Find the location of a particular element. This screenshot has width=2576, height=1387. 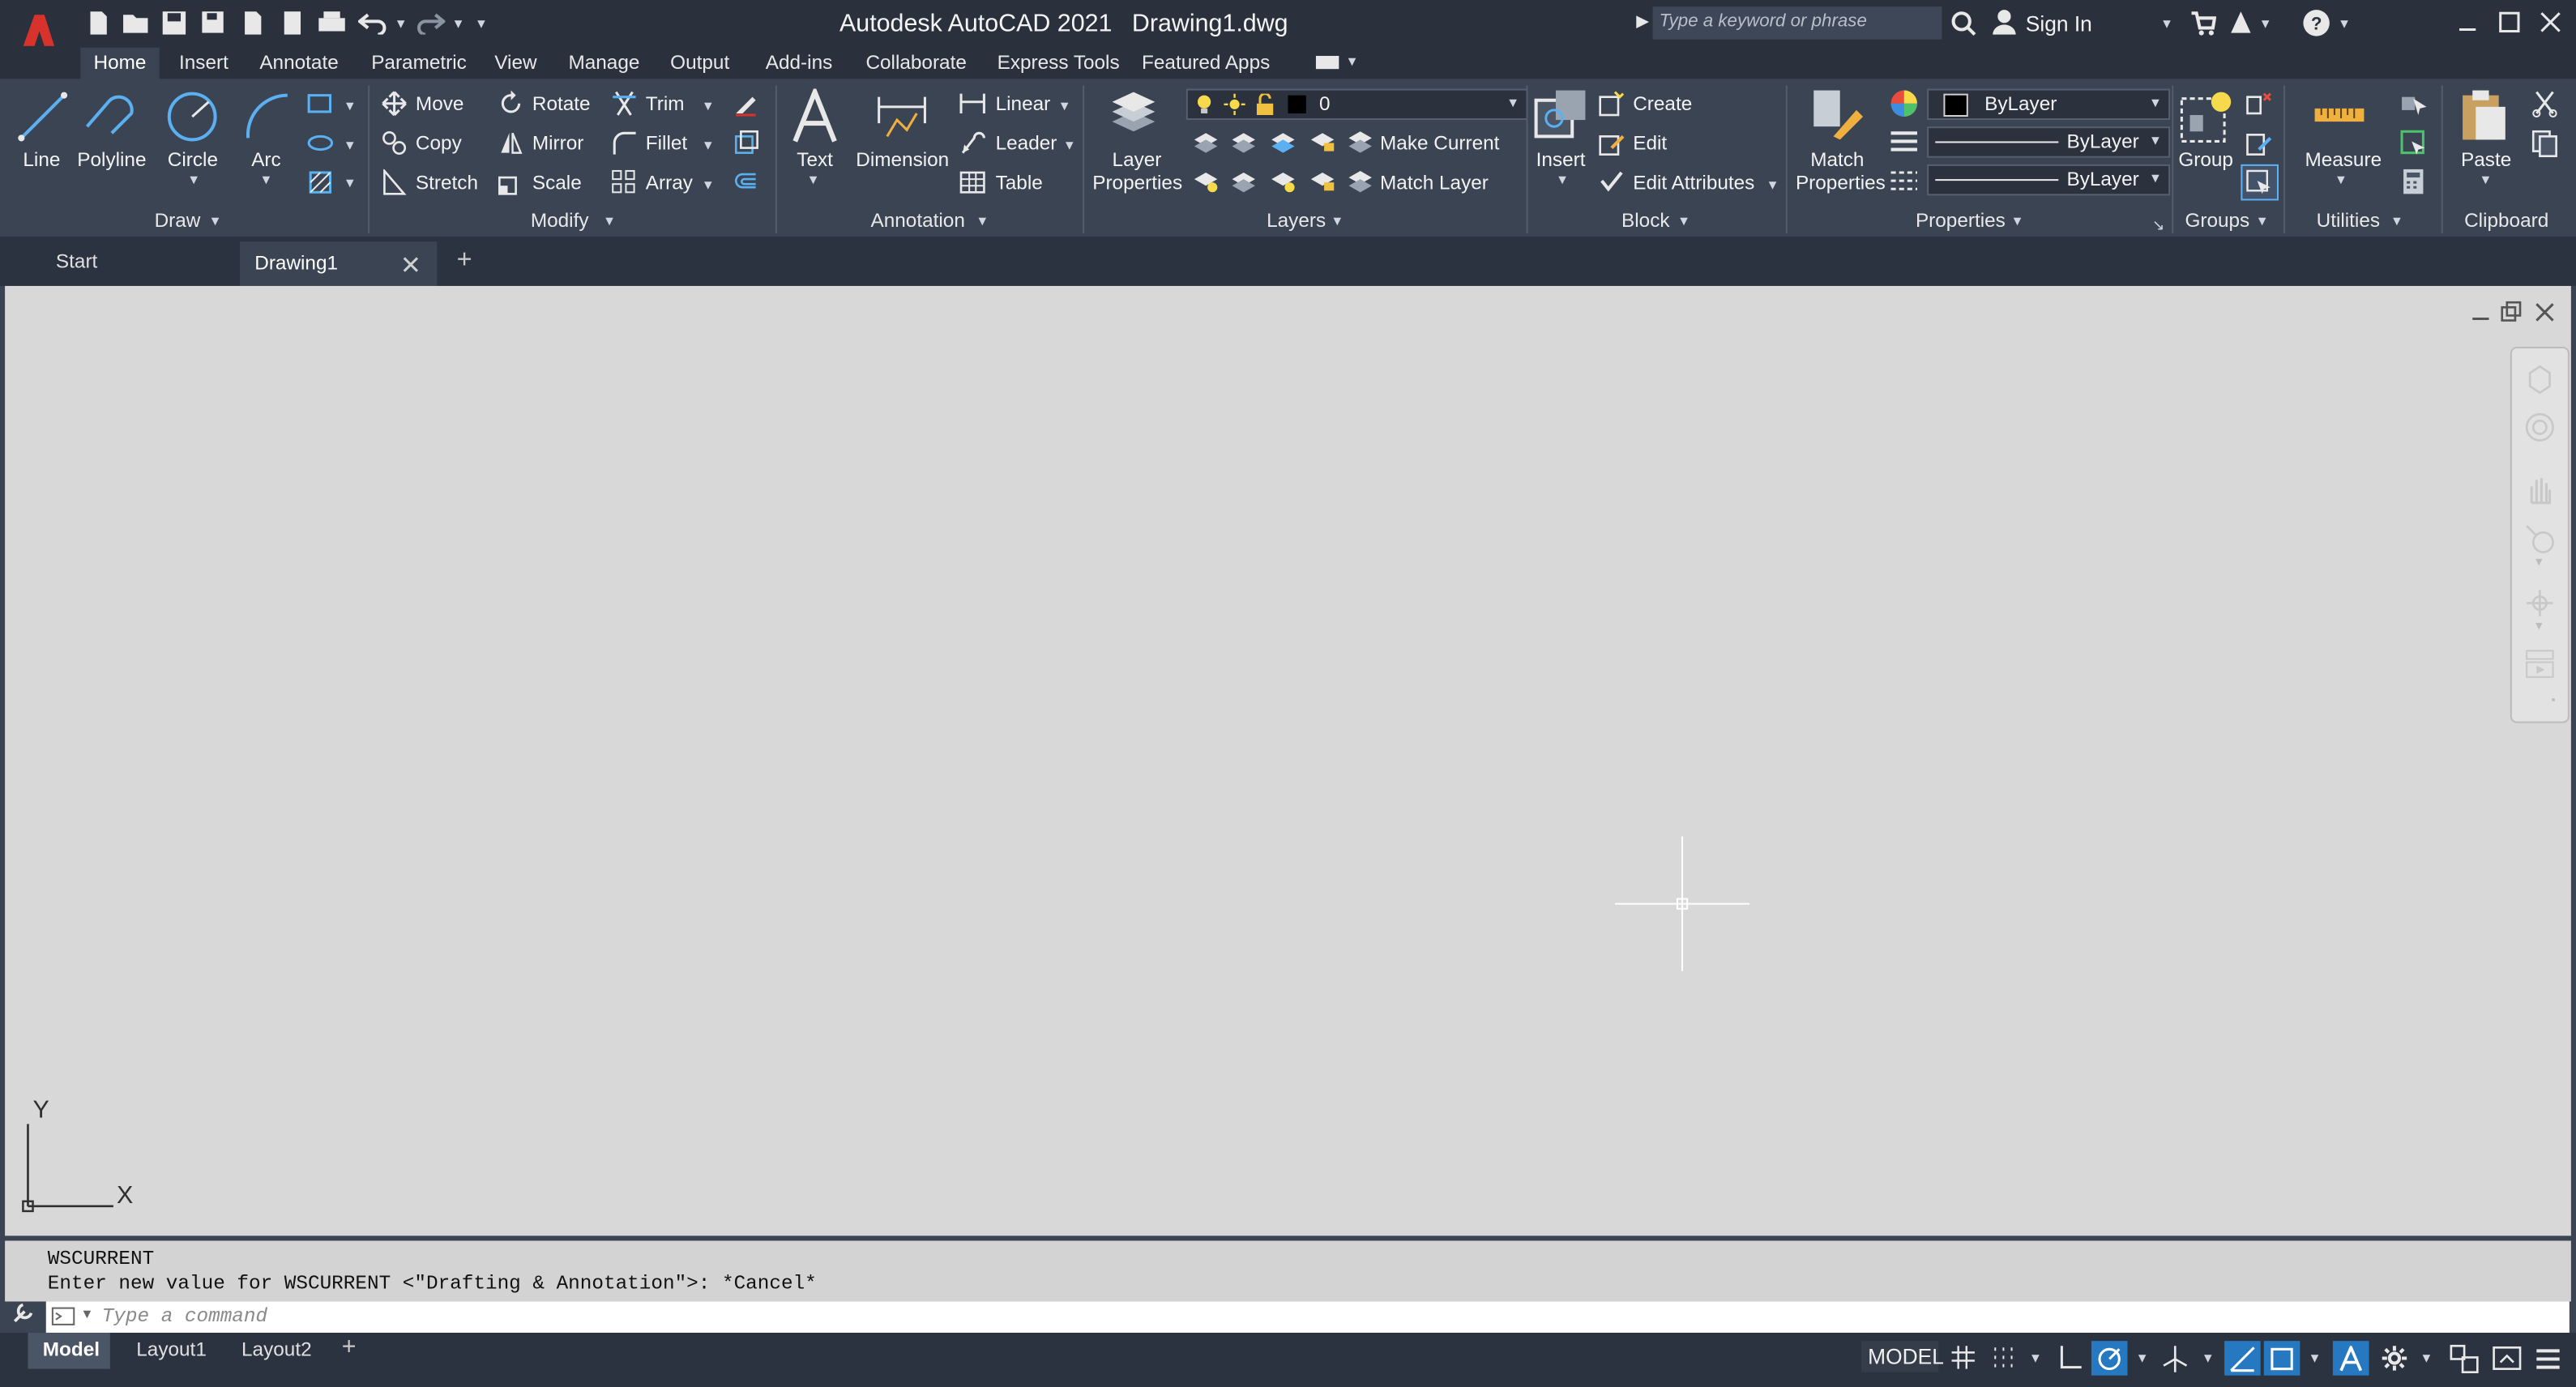

group-edit-icon is located at coordinates (2258, 143).